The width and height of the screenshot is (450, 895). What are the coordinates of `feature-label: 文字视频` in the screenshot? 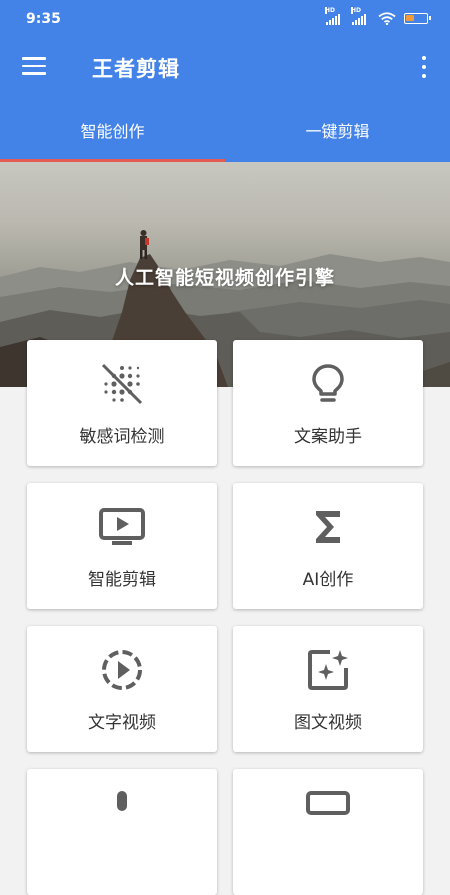 It's located at (122, 723).